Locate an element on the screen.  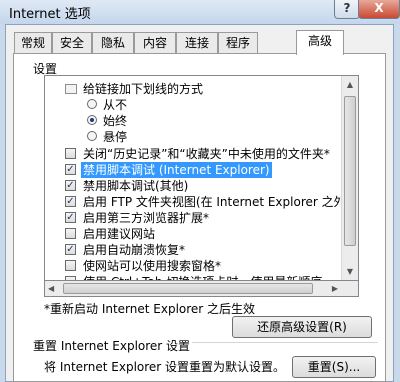
window-title: Internet 选项 is located at coordinates (50, 14).